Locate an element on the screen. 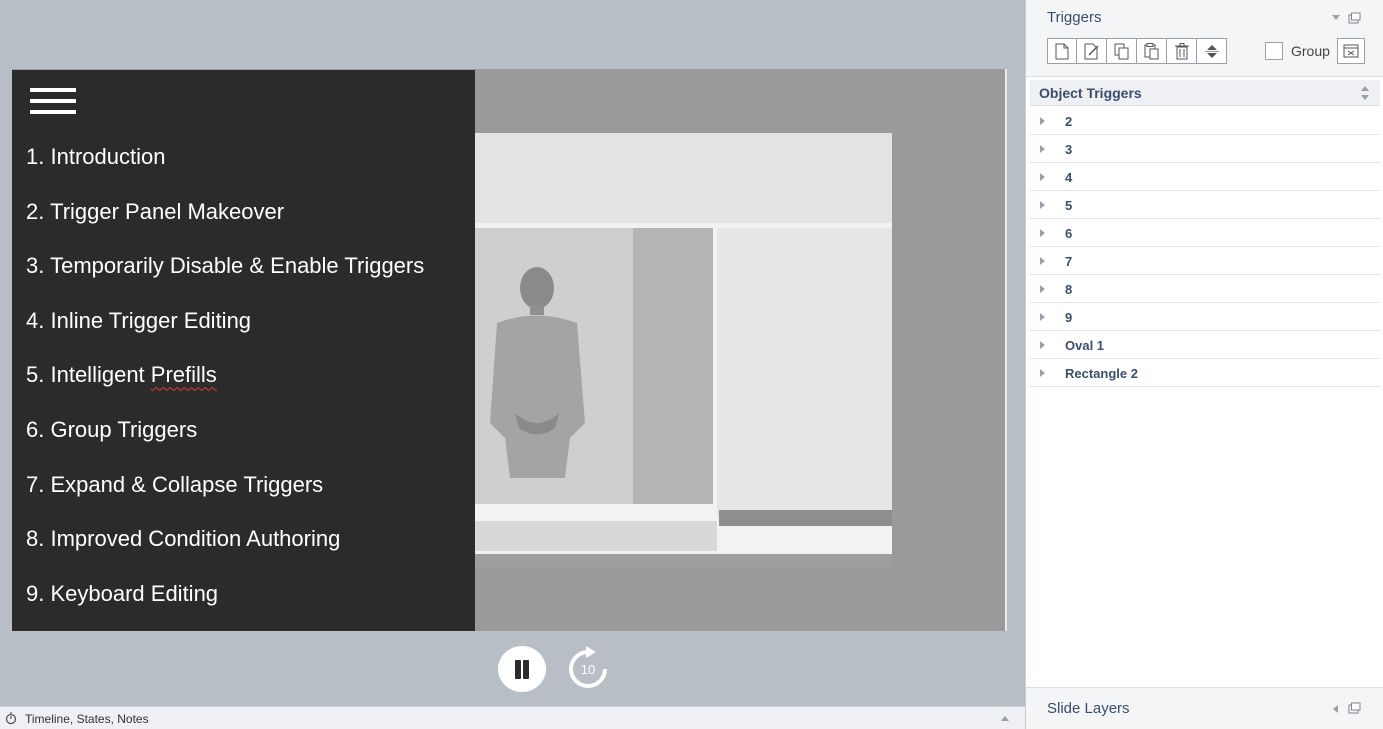  group-checkbox is located at coordinates (1274, 51).